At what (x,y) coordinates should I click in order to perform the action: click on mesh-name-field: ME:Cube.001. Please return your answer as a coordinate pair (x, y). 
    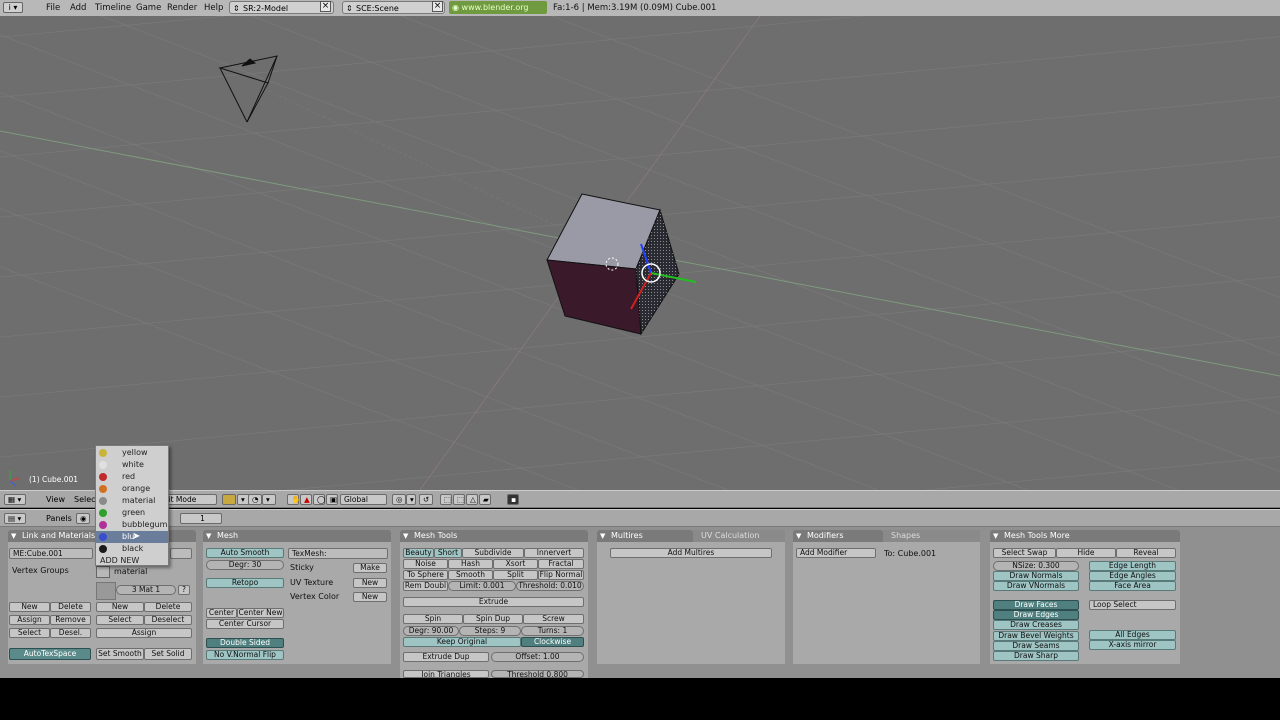
    Looking at the image, I should click on (51, 553).